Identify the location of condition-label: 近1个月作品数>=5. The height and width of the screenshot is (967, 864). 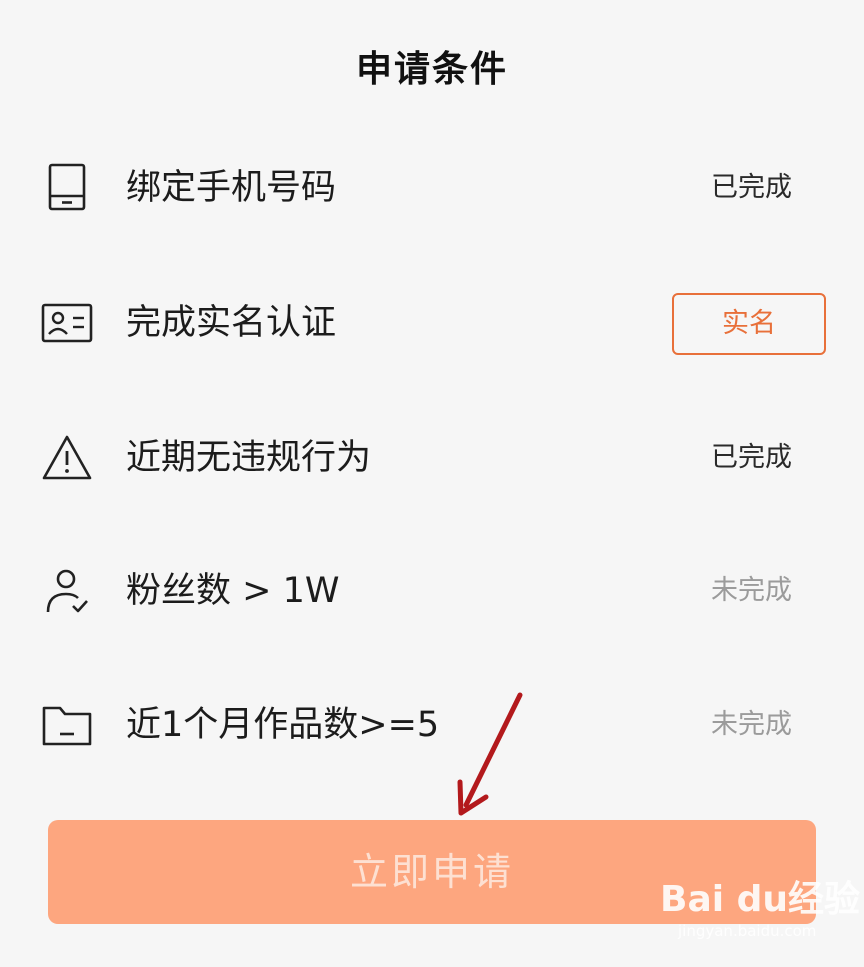
(283, 725).